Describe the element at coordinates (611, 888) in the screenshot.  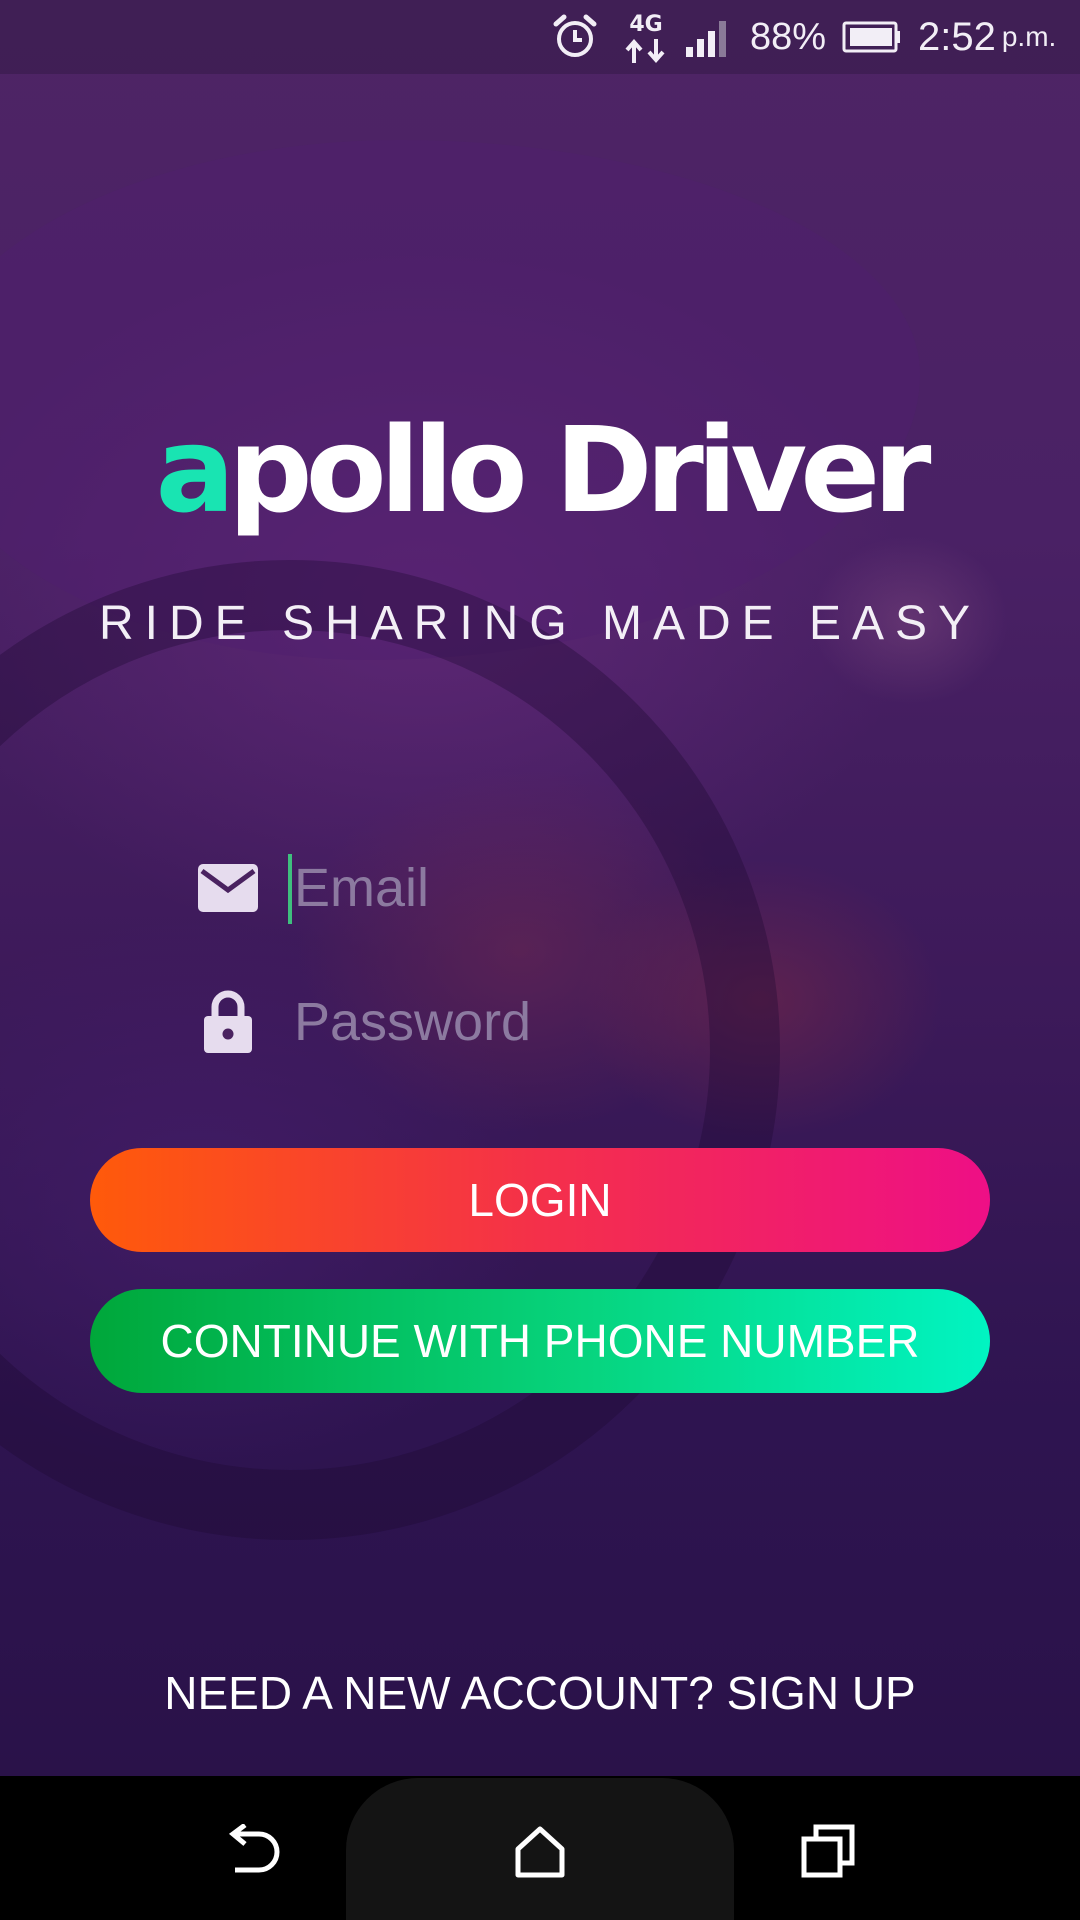
I see `email-input` at that location.